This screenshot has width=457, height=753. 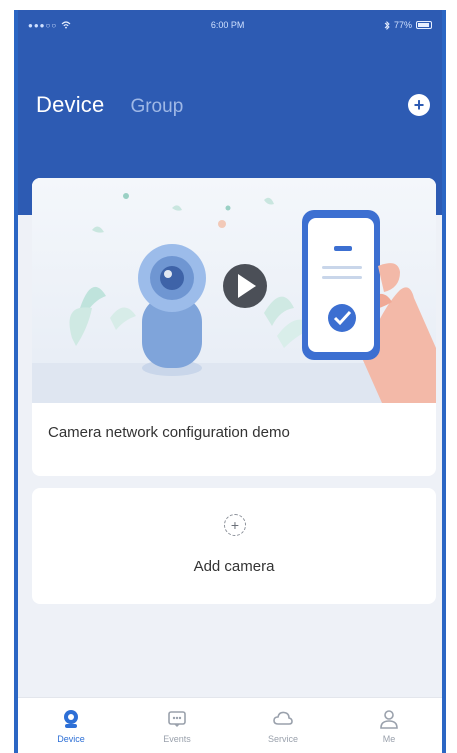 What do you see at coordinates (283, 718) in the screenshot?
I see `cloud-icon` at bounding box center [283, 718].